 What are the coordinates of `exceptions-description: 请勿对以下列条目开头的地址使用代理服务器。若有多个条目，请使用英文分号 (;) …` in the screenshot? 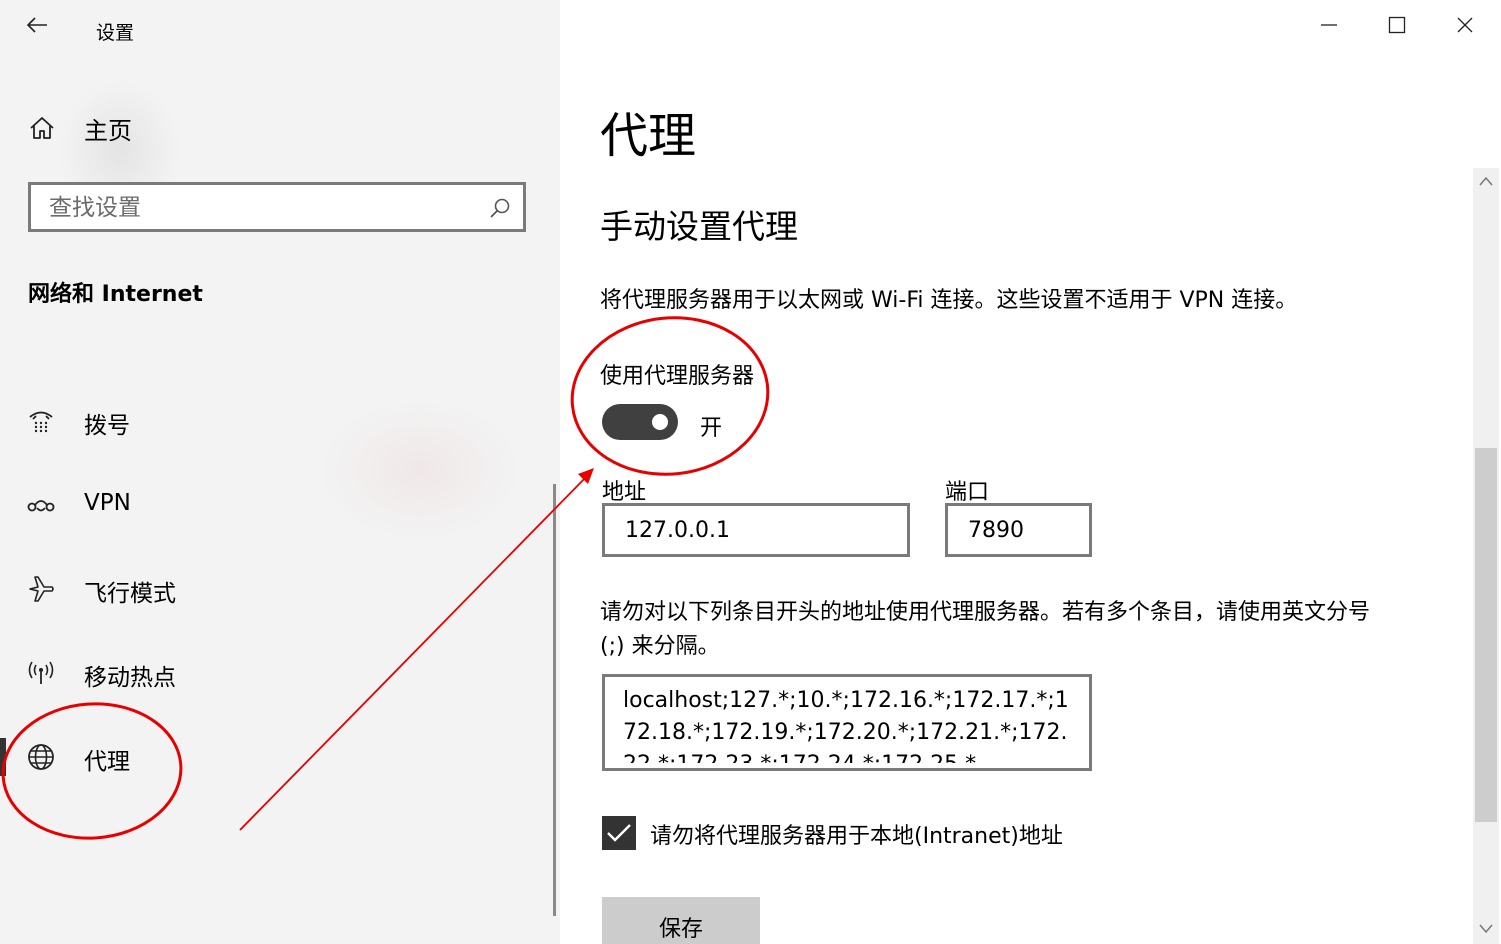 It's located at (985, 629).